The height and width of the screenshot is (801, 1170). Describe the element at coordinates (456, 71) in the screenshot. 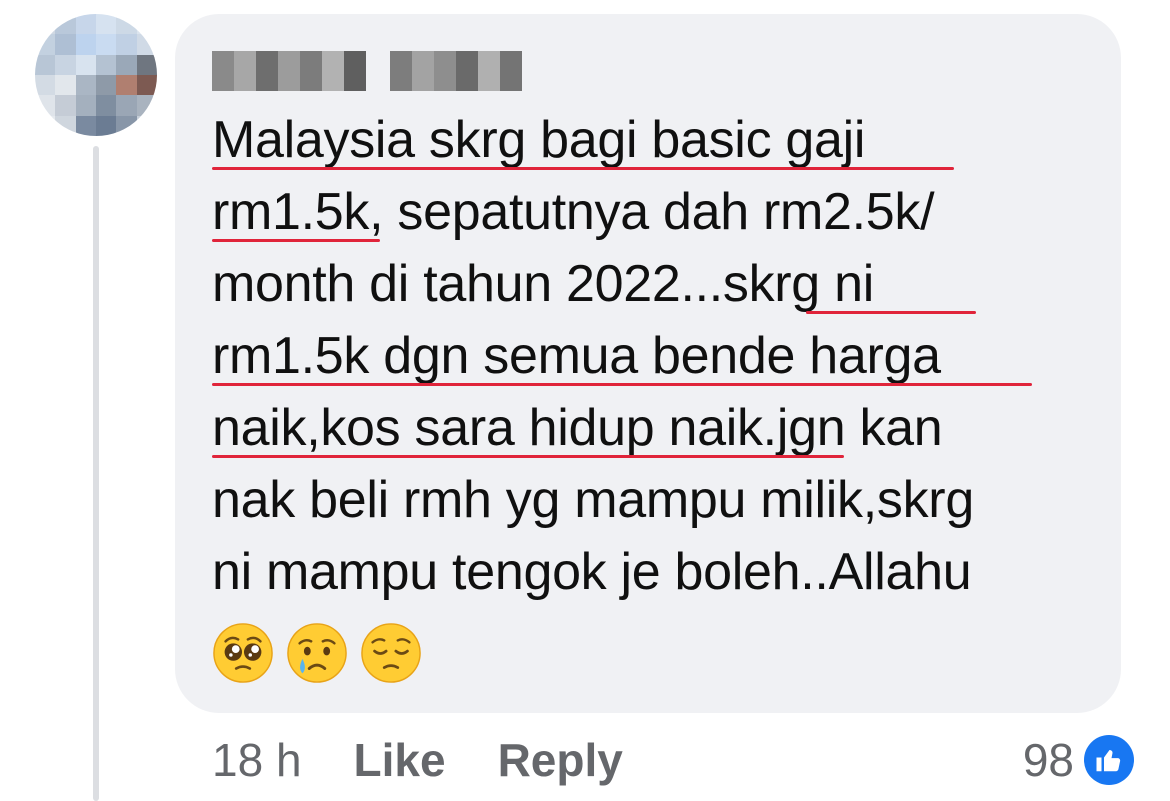

I see `author-last-name-blur` at that location.